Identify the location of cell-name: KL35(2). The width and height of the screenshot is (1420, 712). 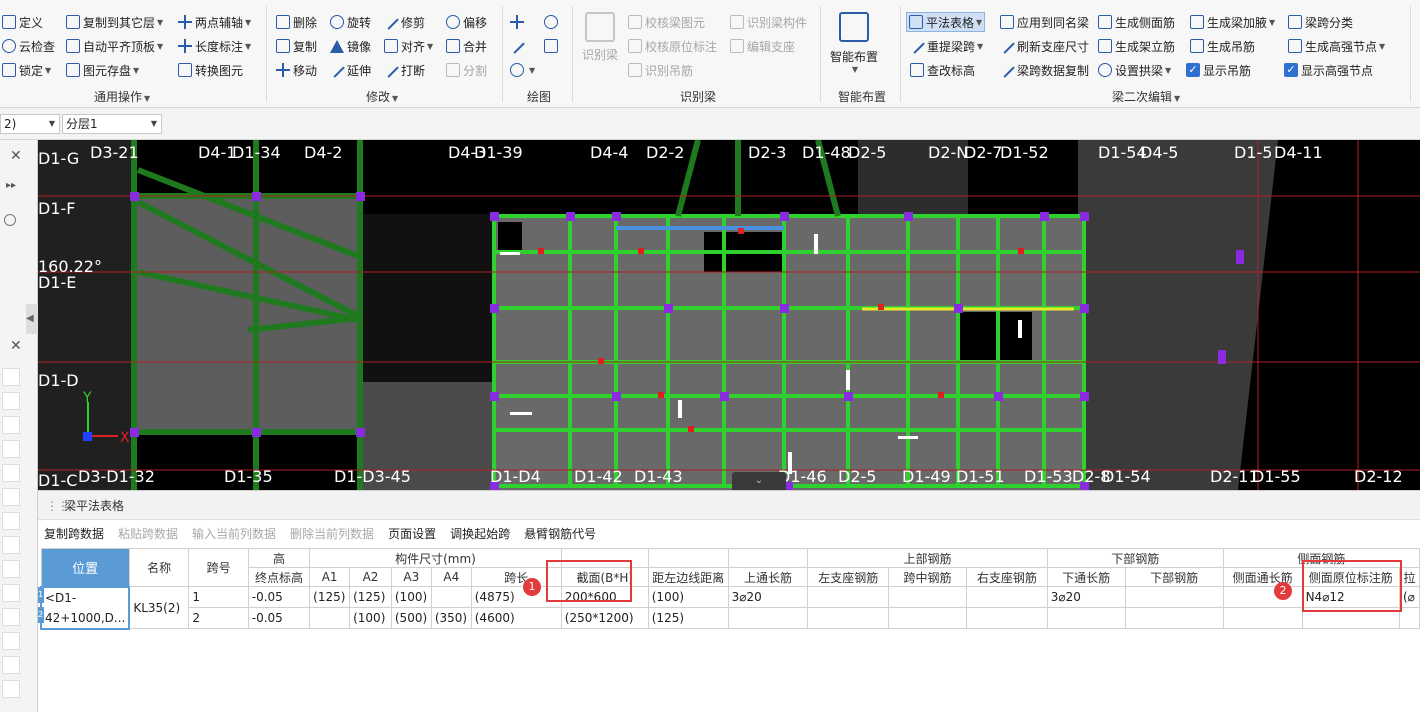
(159, 607).